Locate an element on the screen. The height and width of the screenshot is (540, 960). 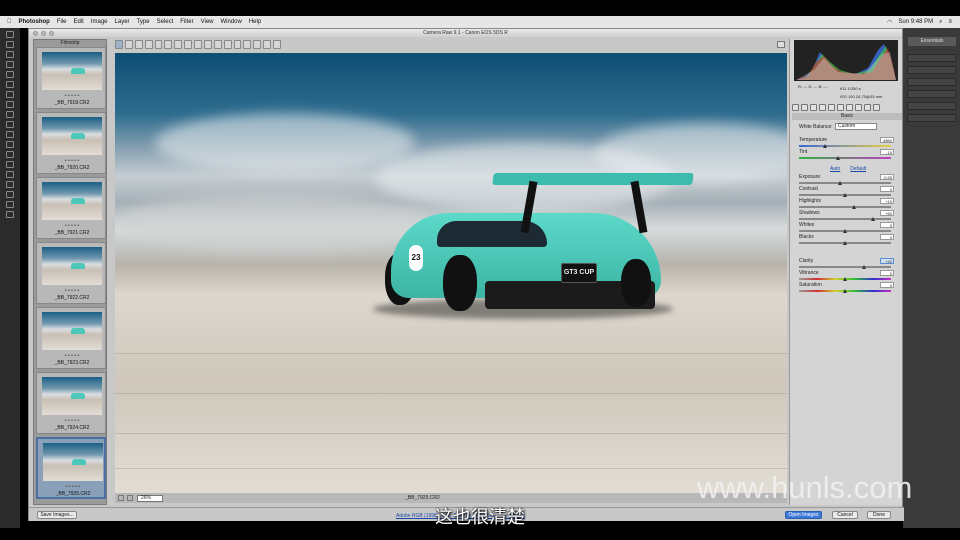
rotate-right-icon is located at coordinates (267, 44).